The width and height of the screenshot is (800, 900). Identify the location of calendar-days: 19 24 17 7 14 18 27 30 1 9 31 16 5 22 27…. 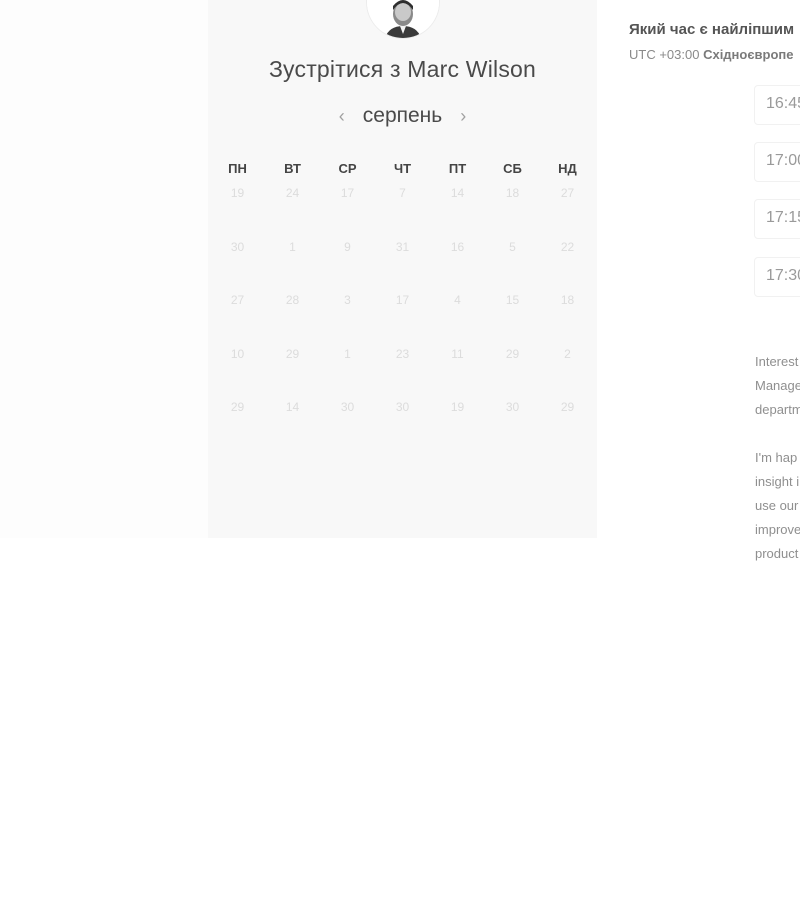
(402, 314).